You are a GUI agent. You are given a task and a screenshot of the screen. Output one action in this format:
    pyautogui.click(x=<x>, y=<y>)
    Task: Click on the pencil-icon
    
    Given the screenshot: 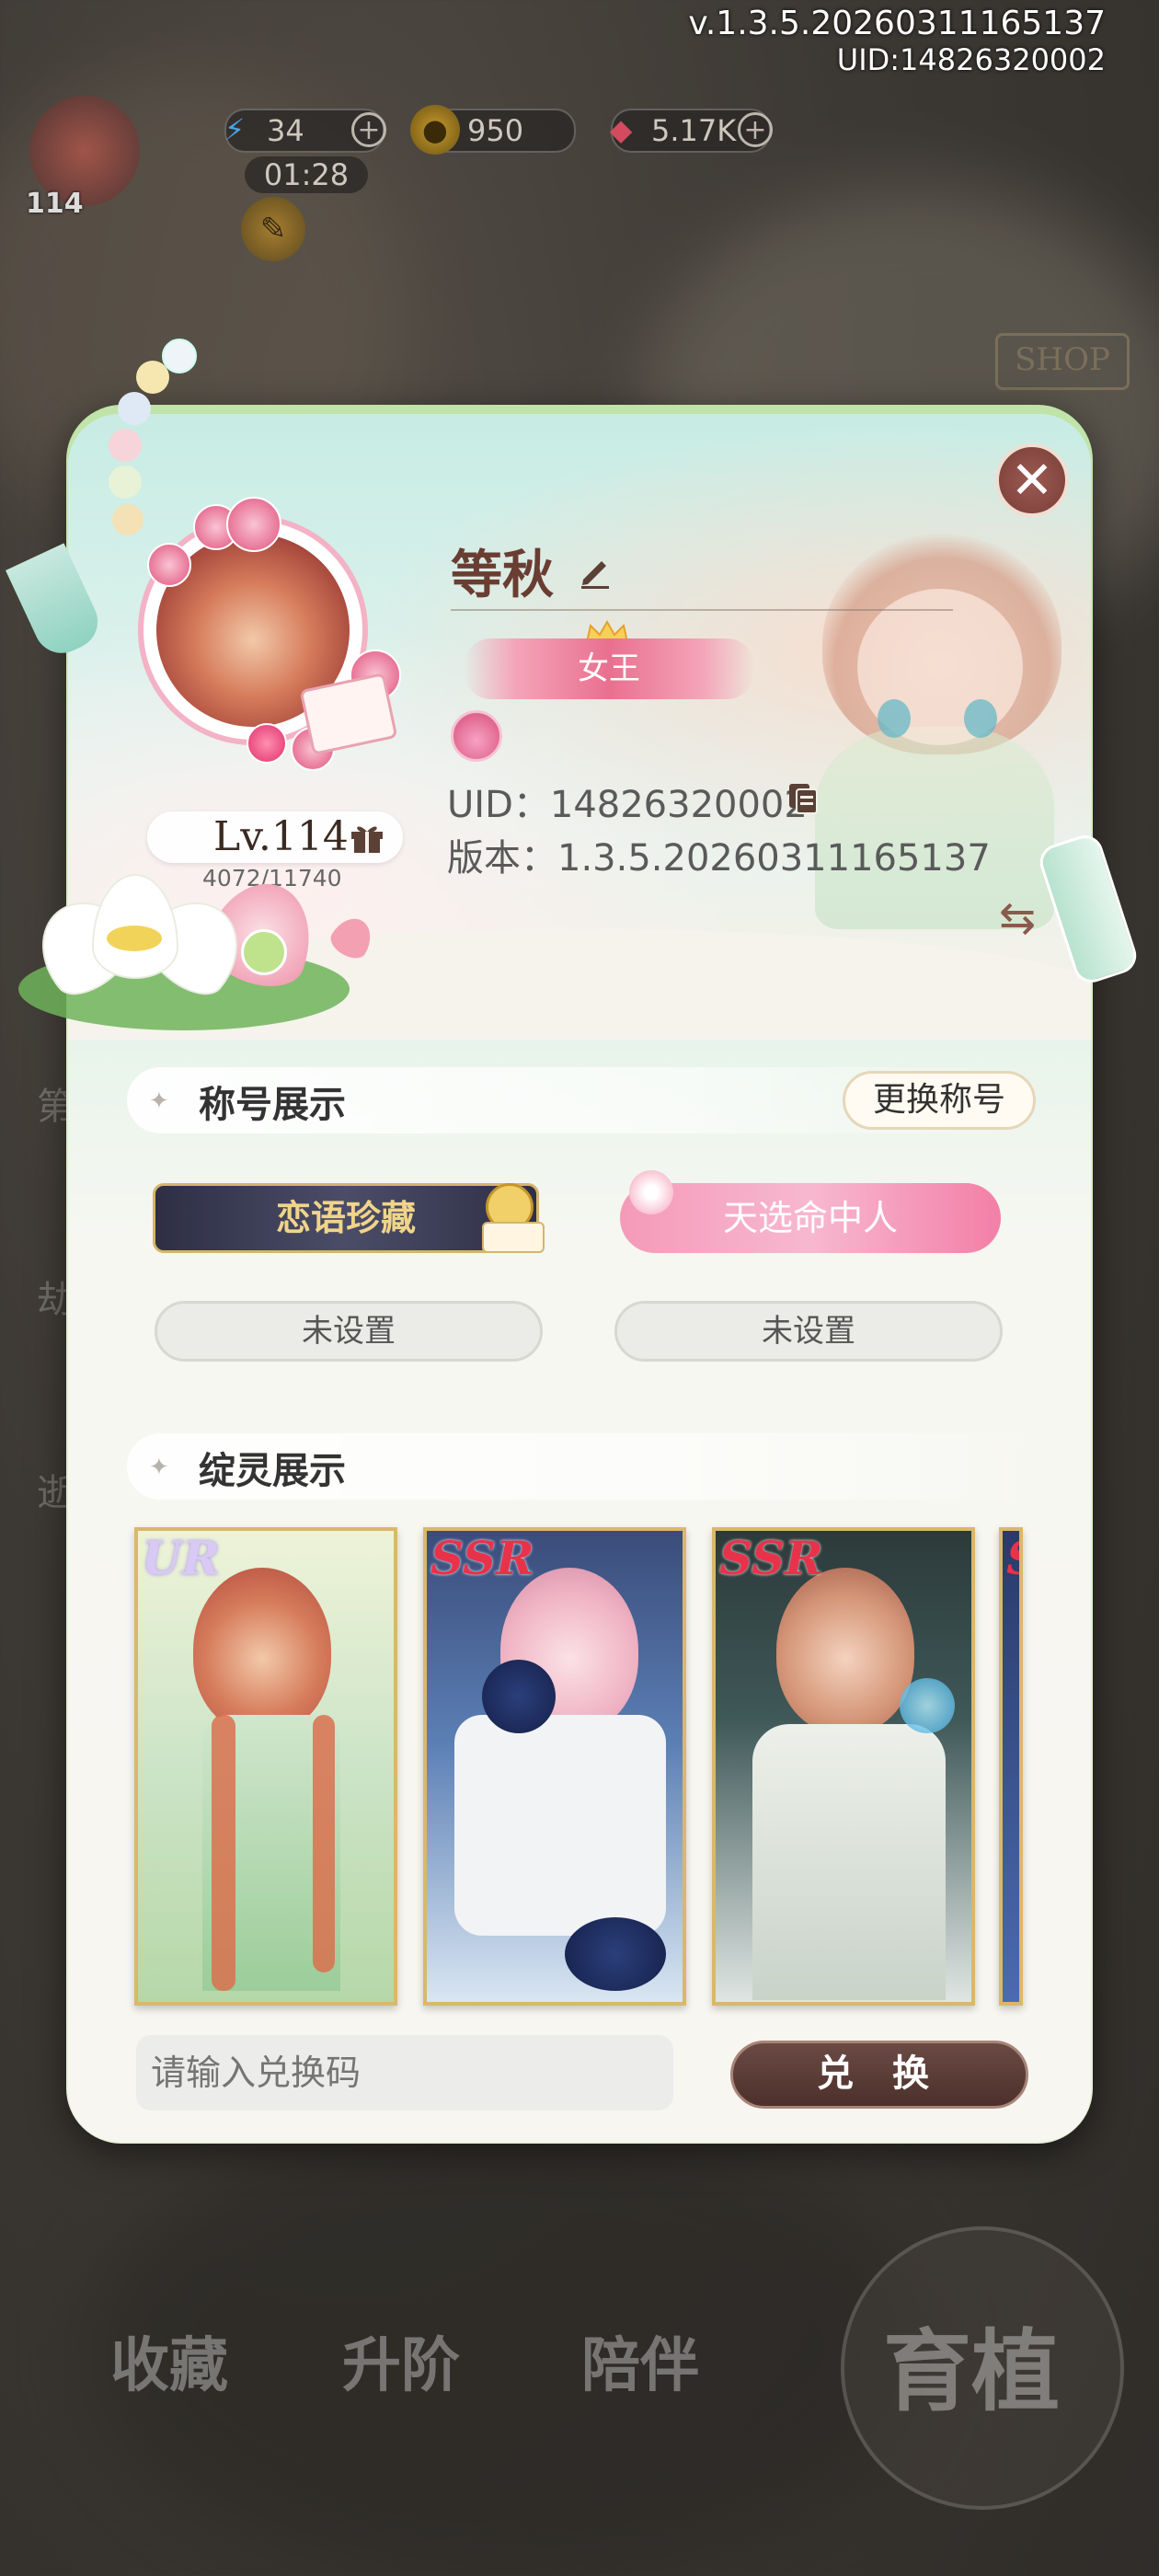 What is the action you would take?
    pyautogui.click(x=596, y=570)
    